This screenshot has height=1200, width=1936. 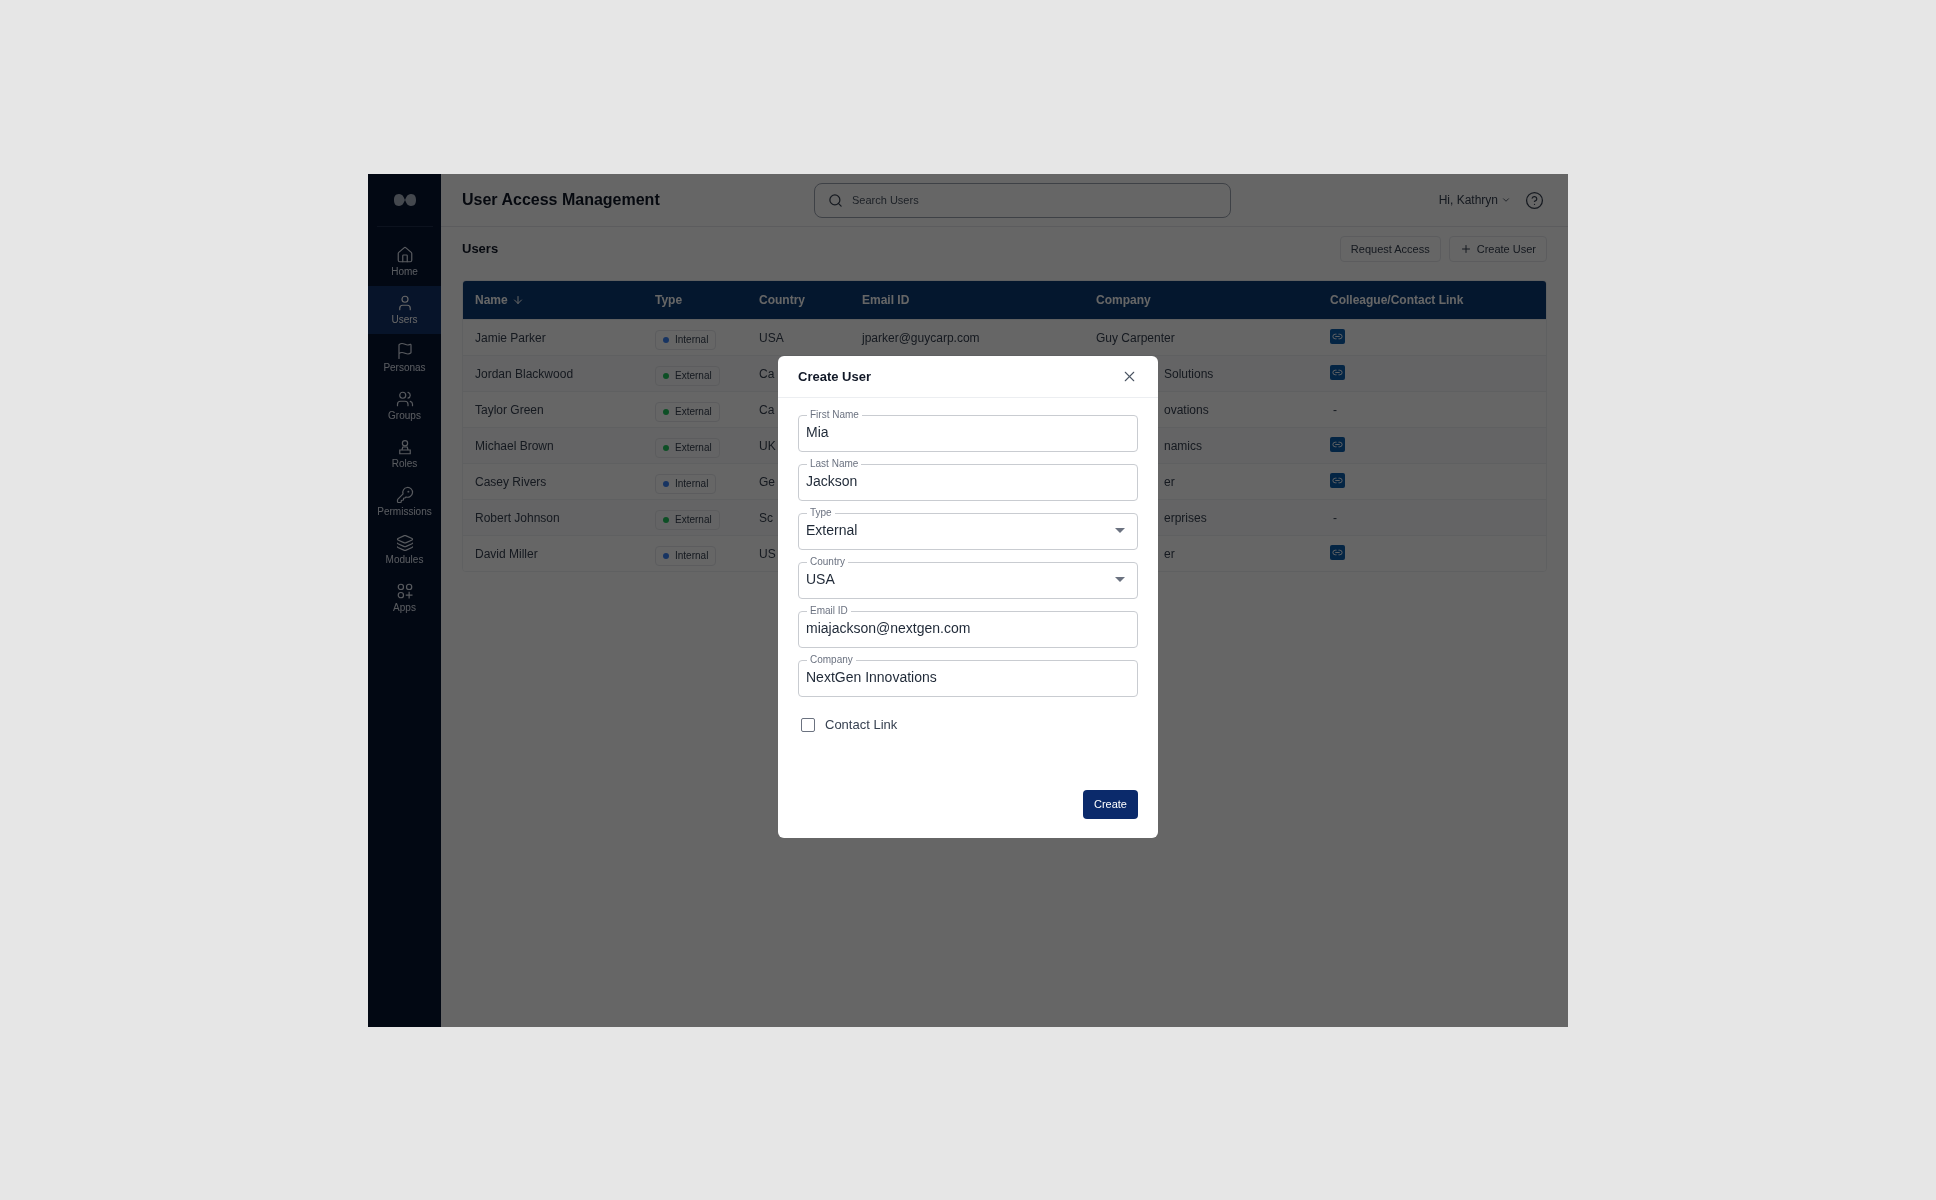 I want to click on page-title: Users, so click(x=481, y=249).